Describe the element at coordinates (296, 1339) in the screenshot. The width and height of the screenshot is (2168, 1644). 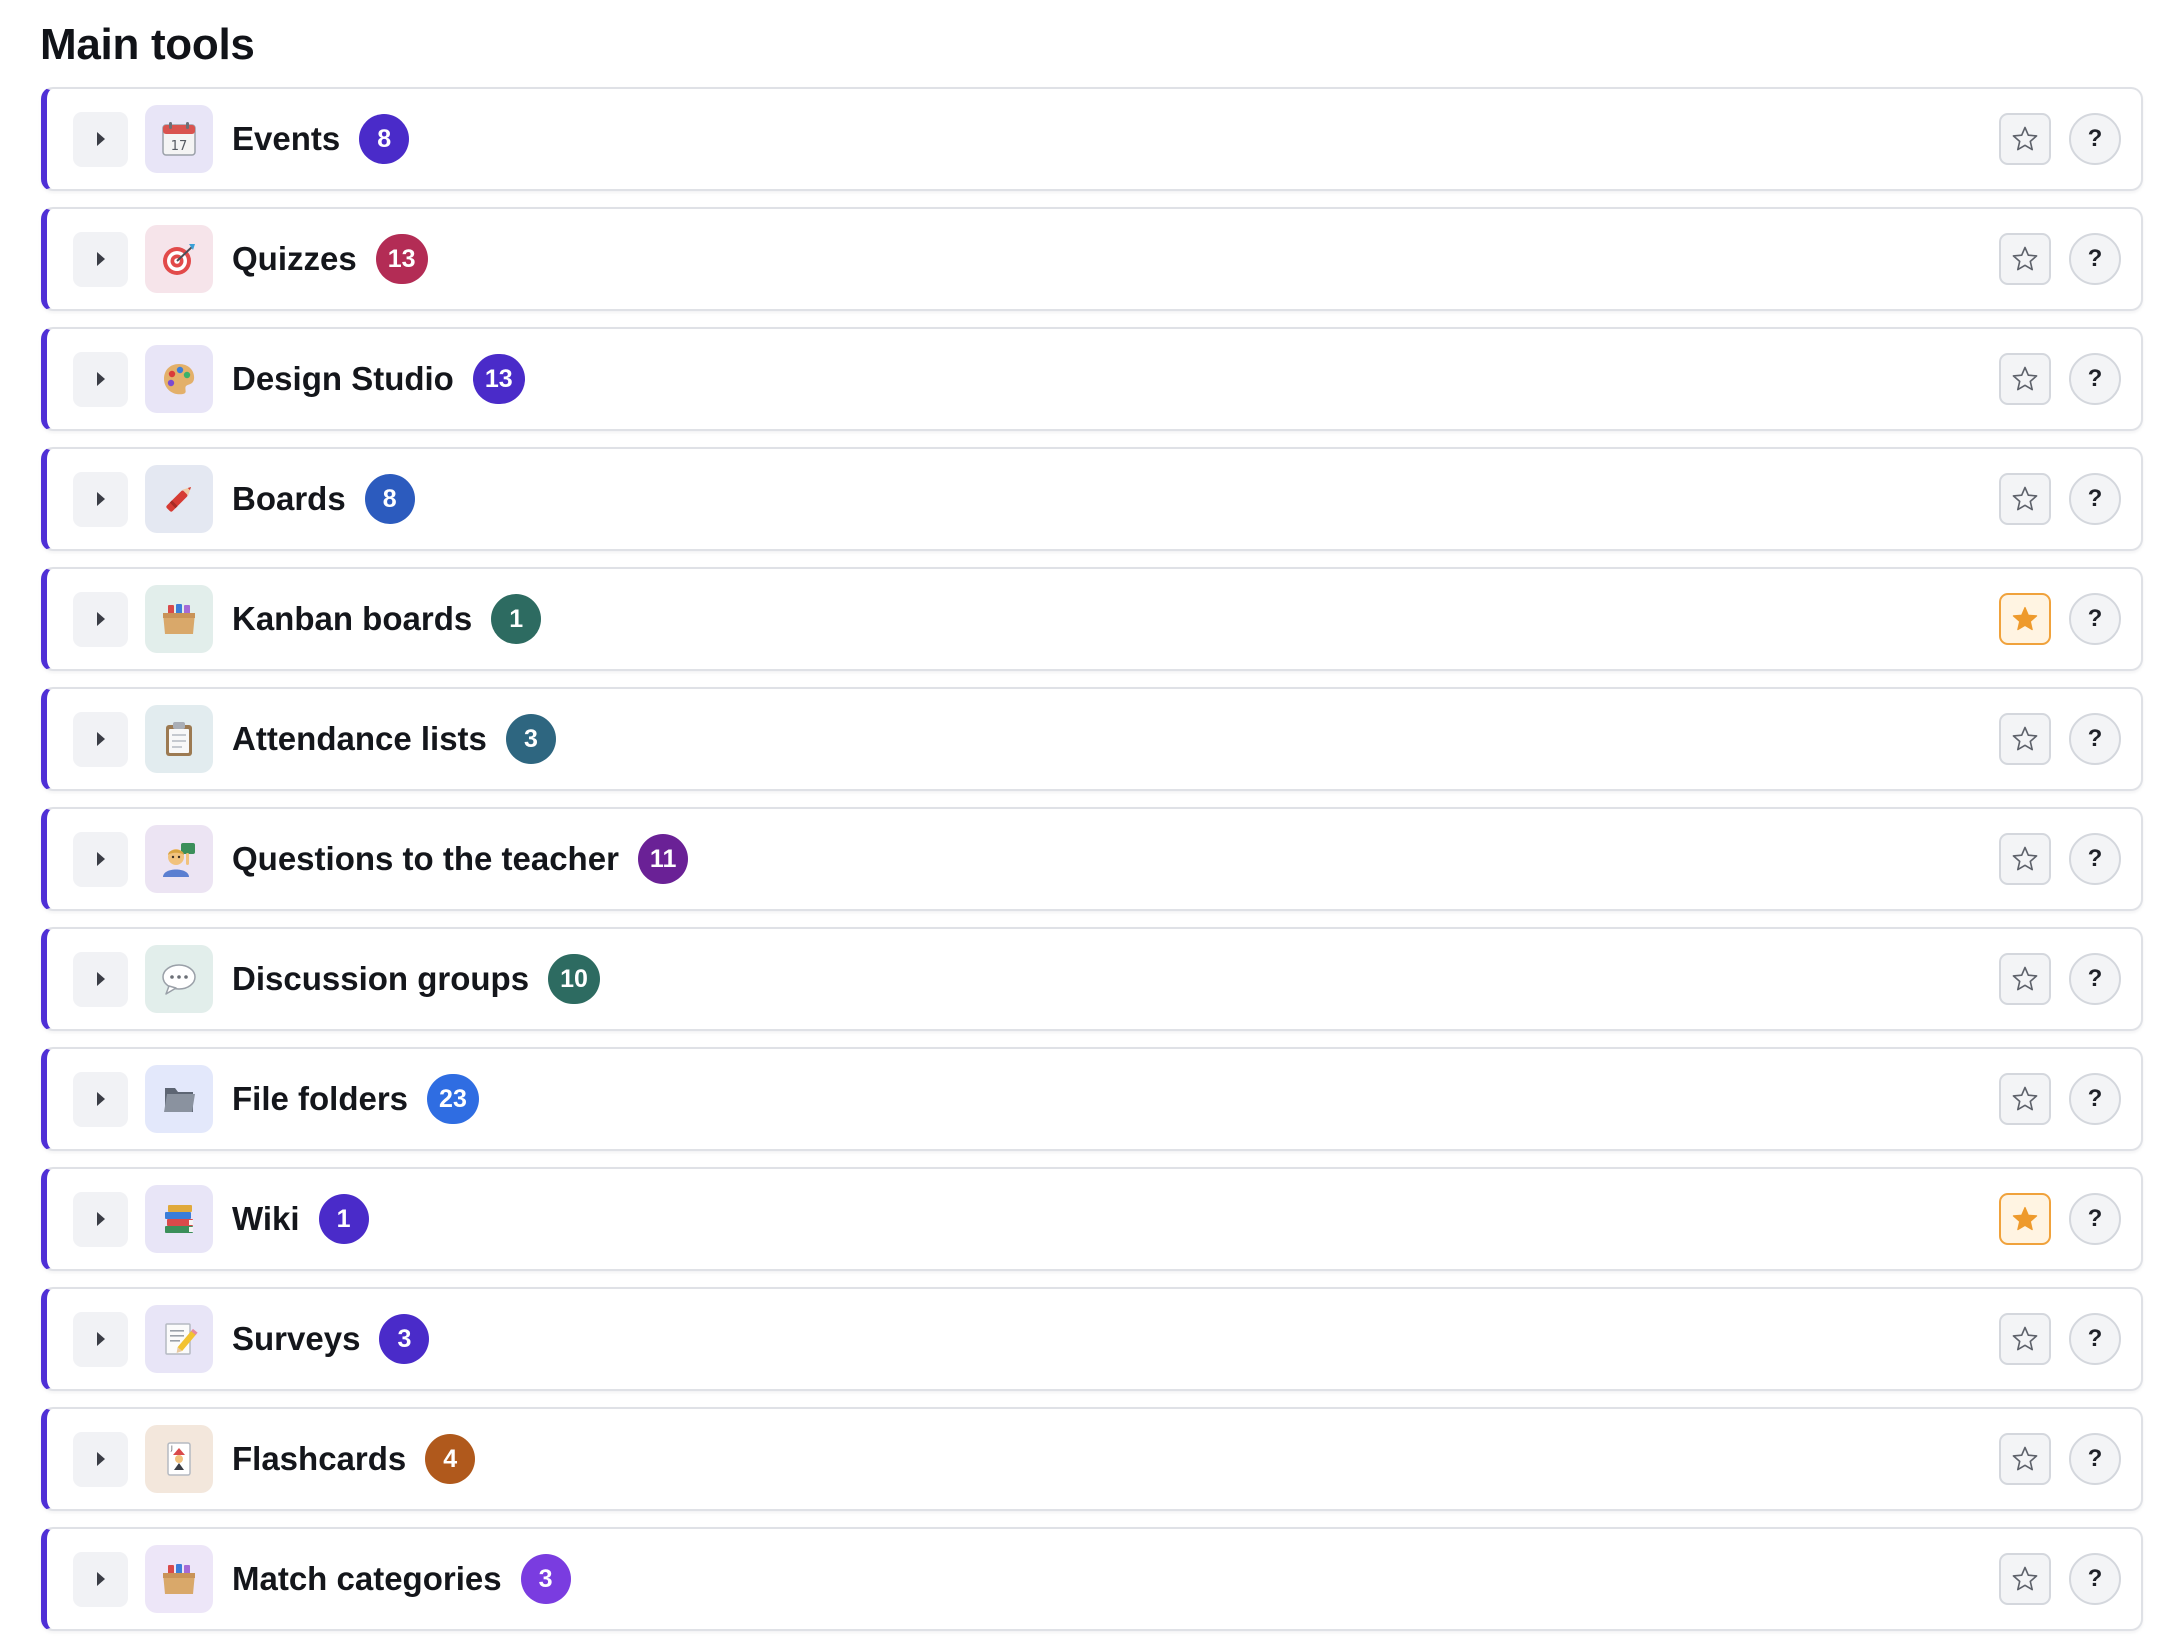
I see `tool-name: Surveys` at that location.